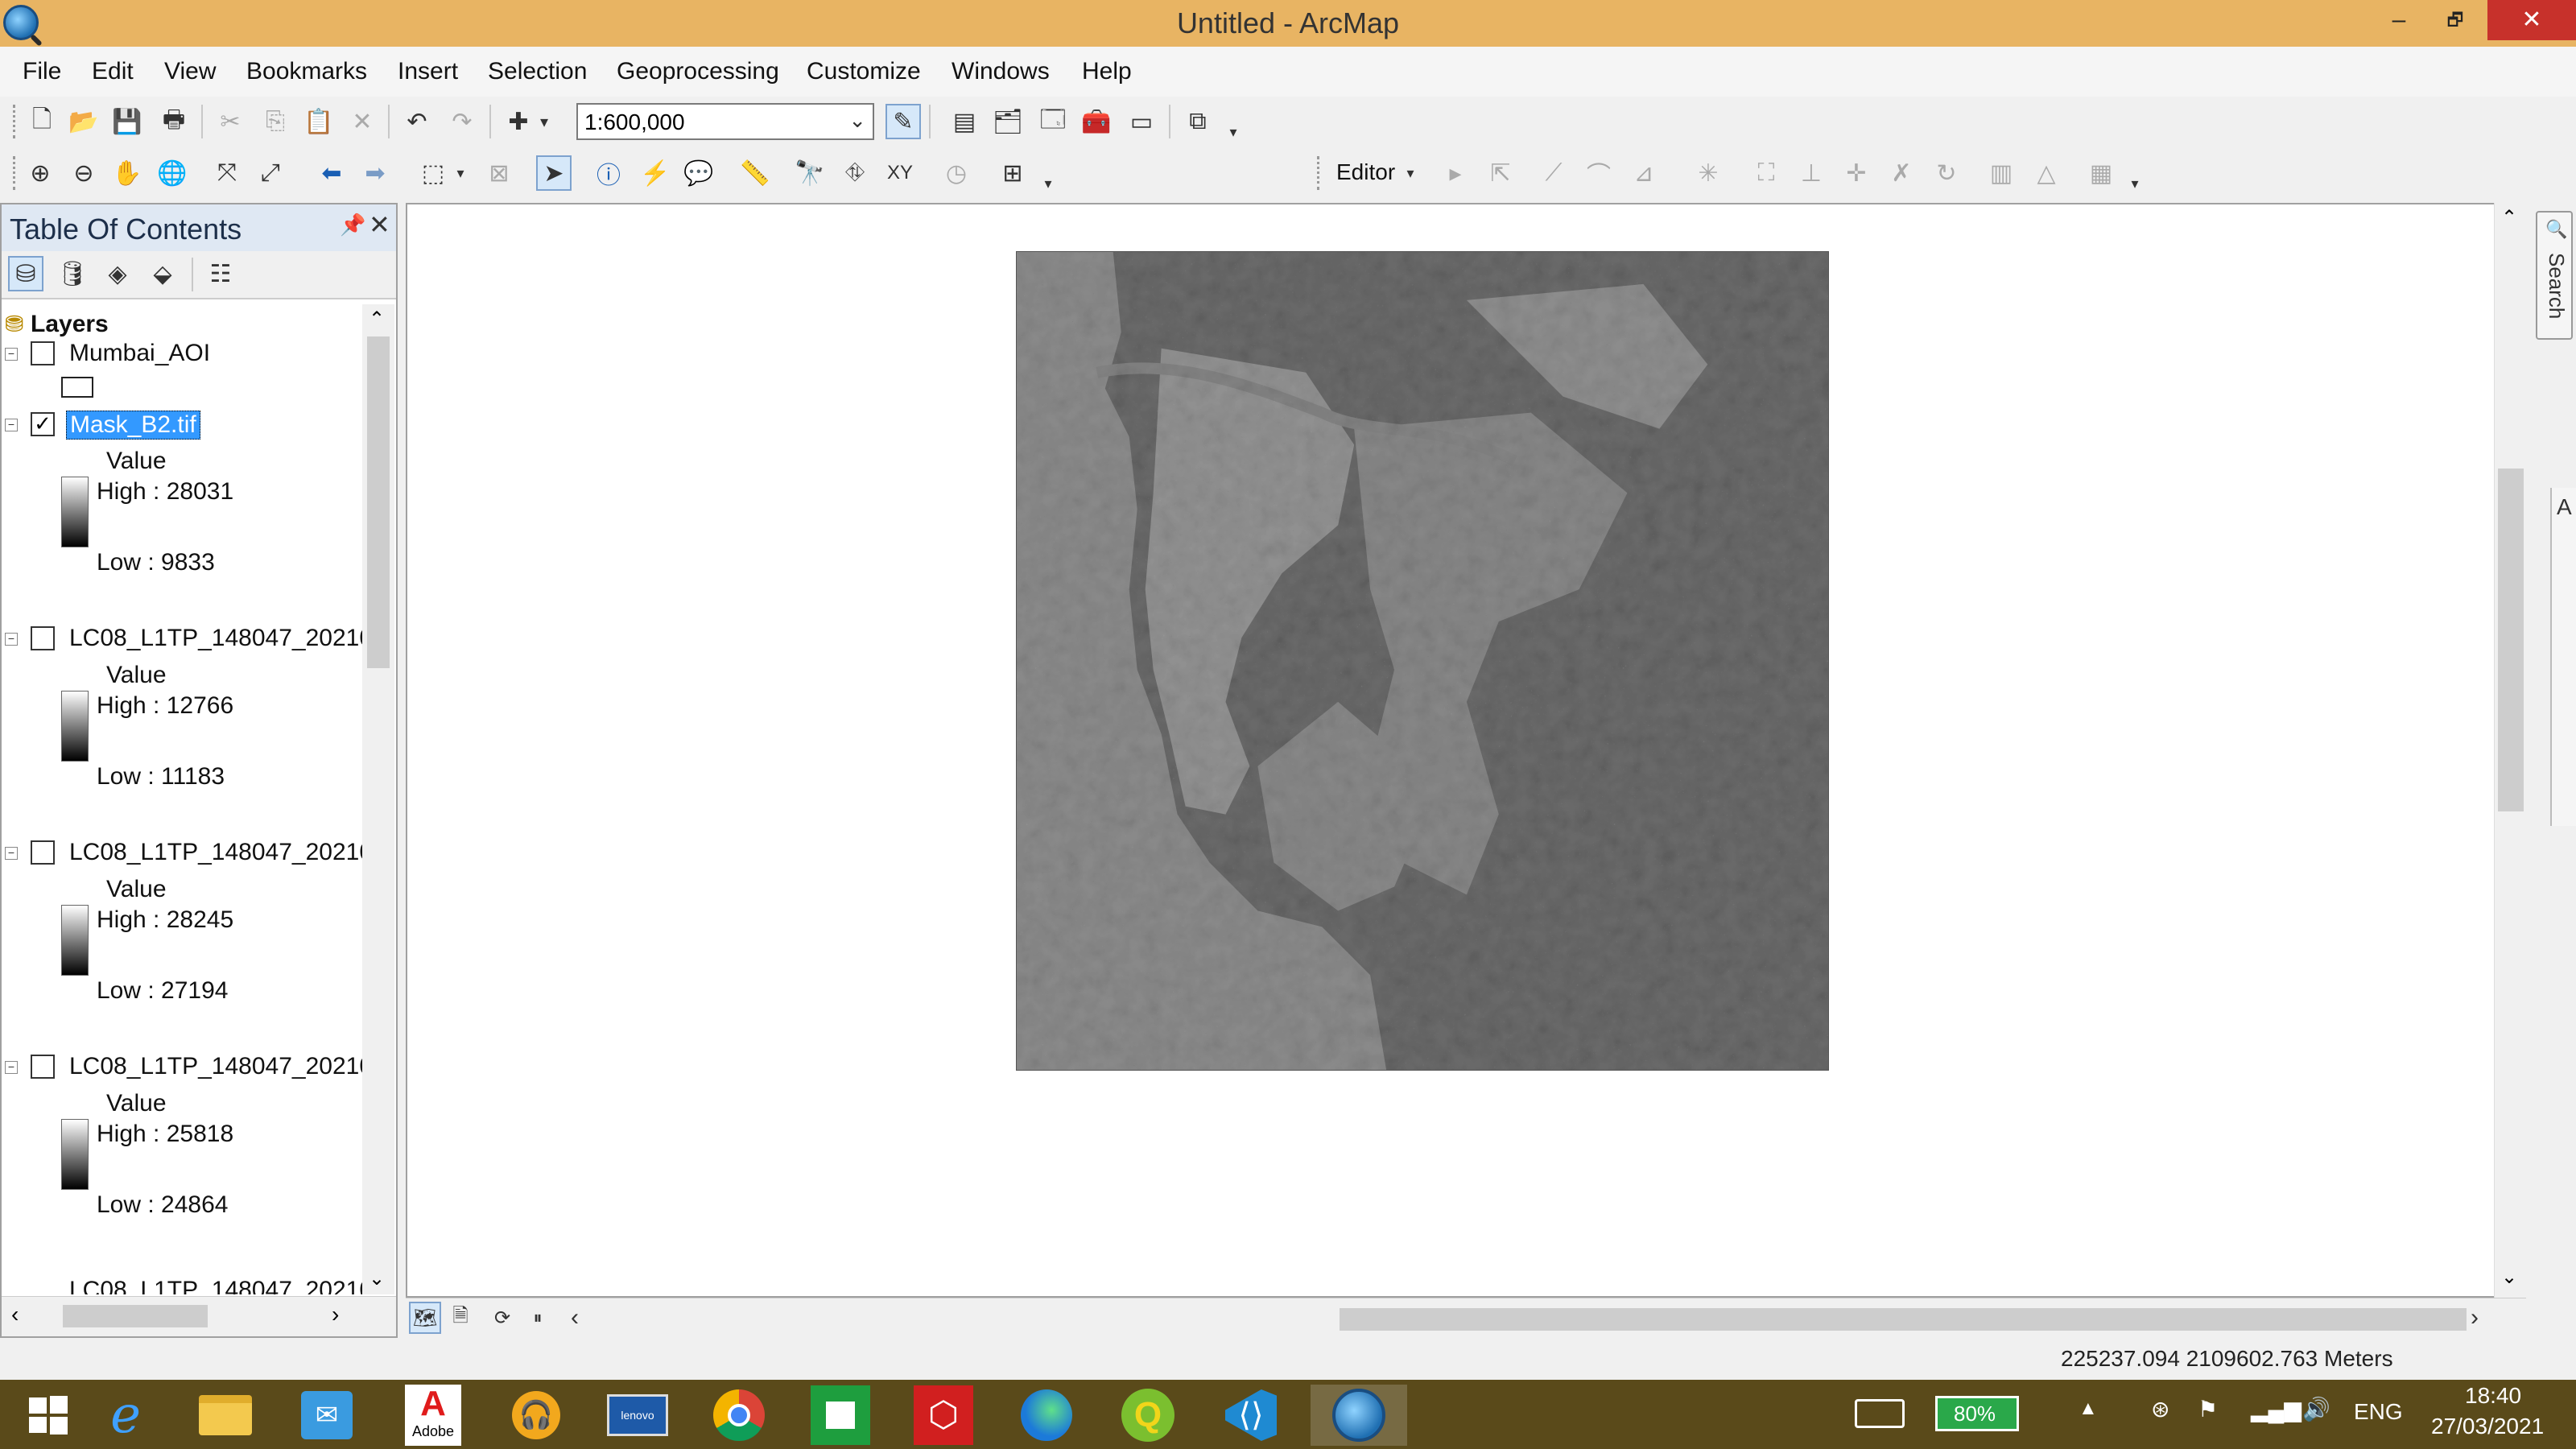 The height and width of the screenshot is (1449, 2576). Describe the element at coordinates (2493, 1396) in the screenshot. I see `clock-time: 18:40` at that location.